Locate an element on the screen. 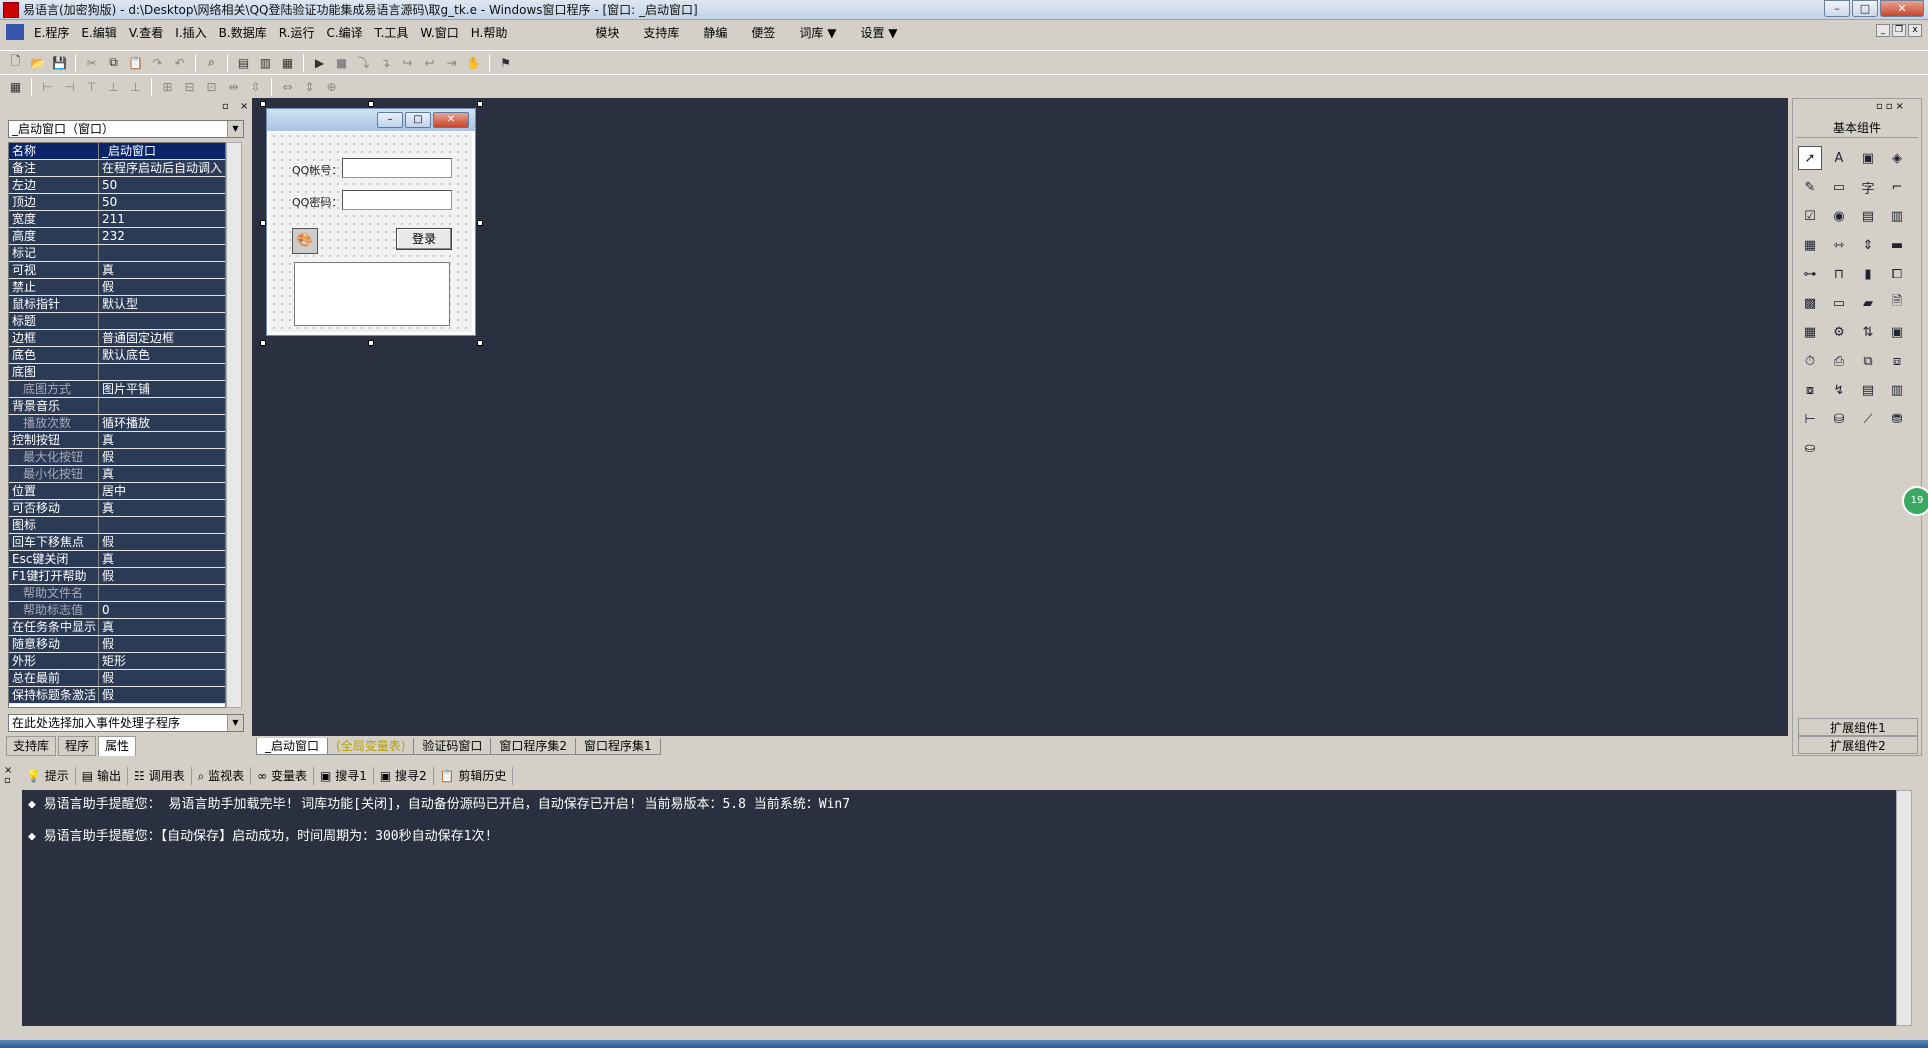 The height and width of the screenshot is (1048, 1928). qq-account-input is located at coordinates (397, 168).